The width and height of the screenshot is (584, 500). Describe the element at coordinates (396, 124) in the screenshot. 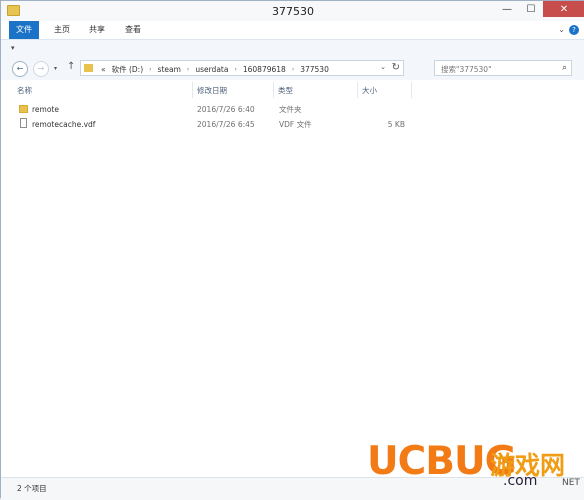

I see `file-size: 5 KB` at that location.